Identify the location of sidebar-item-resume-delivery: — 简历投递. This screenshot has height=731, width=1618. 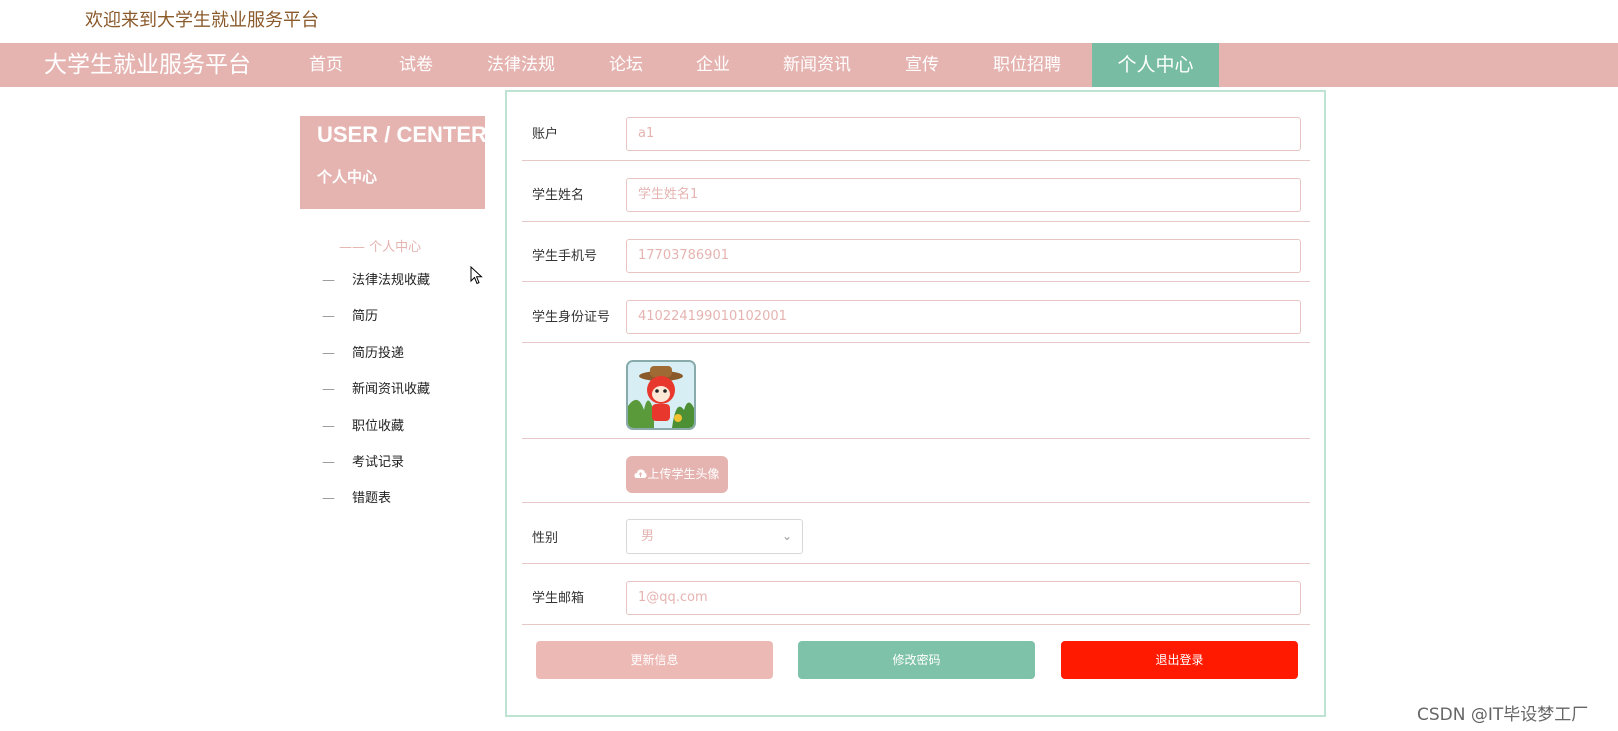
(363, 354).